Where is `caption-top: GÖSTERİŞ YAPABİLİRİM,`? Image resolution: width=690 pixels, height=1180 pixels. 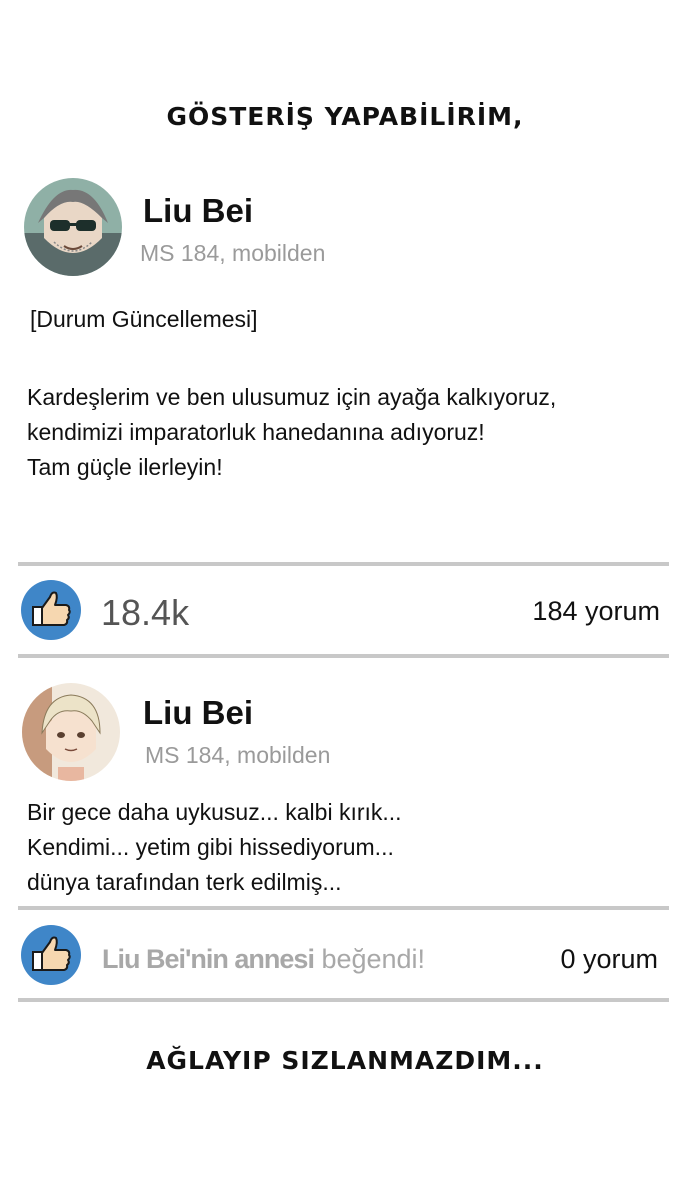 caption-top: GÖSTERİŞ YAPABİLİRİM, is located at coordinates (345, 116).